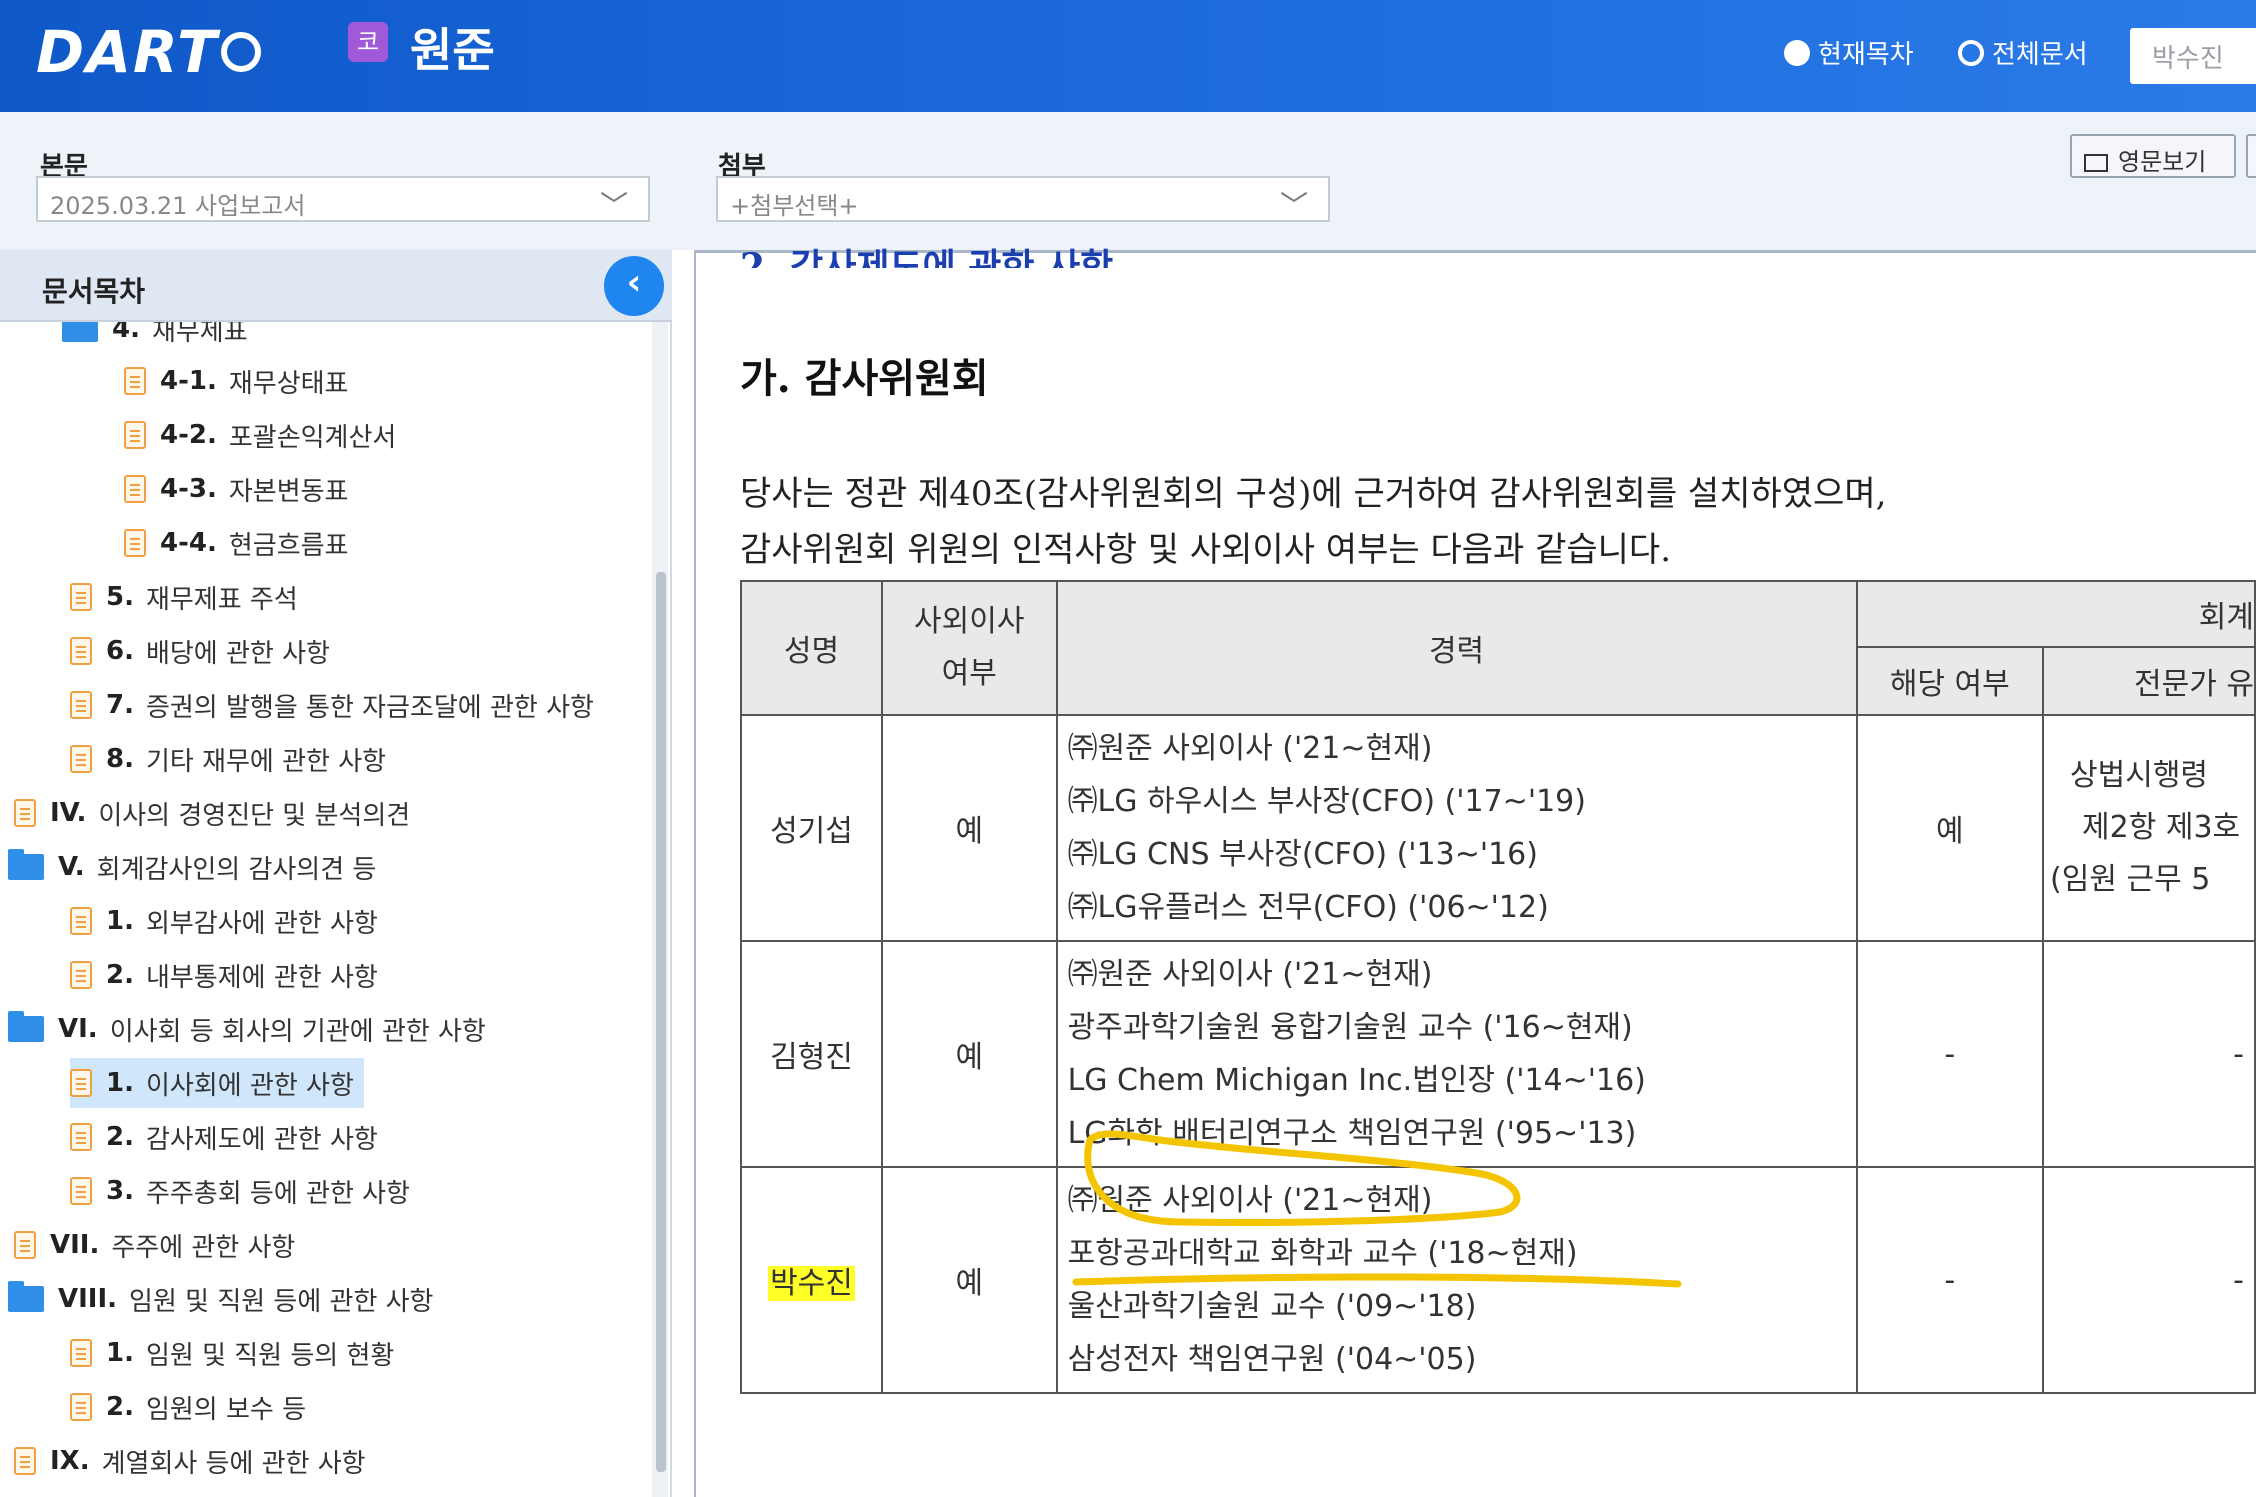 The width and height of the screenshot is (2256, 1497). What do you see at coordinates (661, 1022) in the screenshot?
I see `scroll-thumb` at bounding box center [661, 1022].